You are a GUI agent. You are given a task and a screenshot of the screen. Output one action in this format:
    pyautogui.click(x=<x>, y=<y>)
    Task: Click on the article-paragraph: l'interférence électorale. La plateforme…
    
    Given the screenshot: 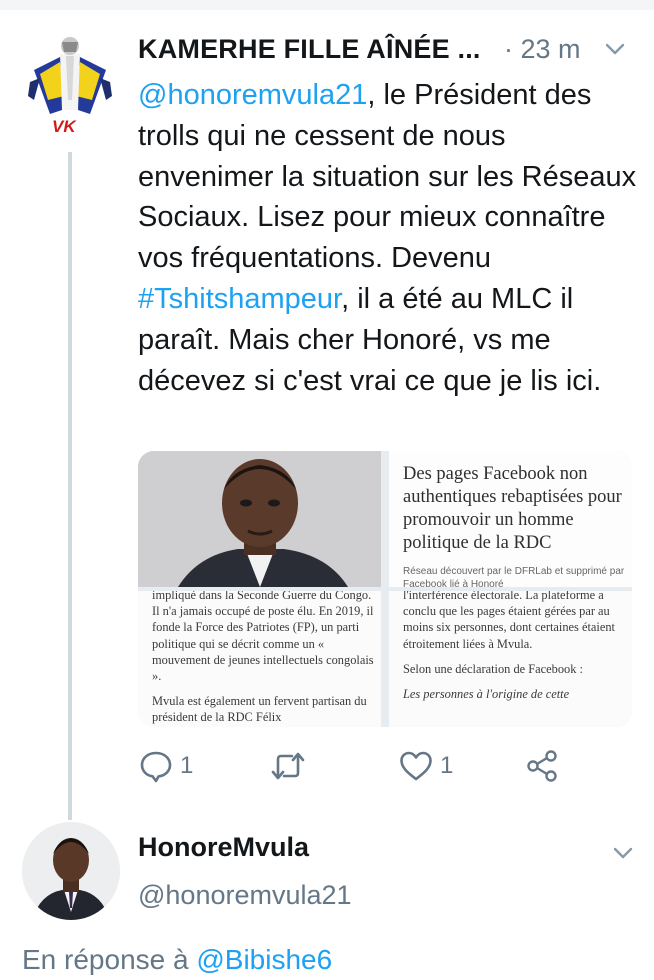 What is the action you would take?
    pyautogui.click(x=509, y=621)
    